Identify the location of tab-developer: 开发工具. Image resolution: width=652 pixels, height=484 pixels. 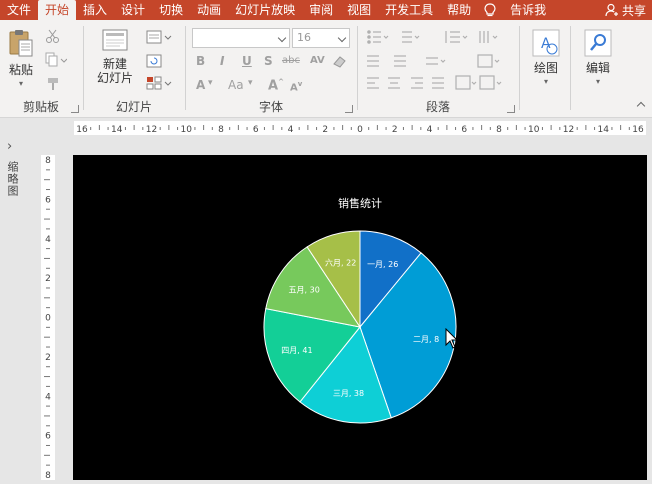
(409, 10).